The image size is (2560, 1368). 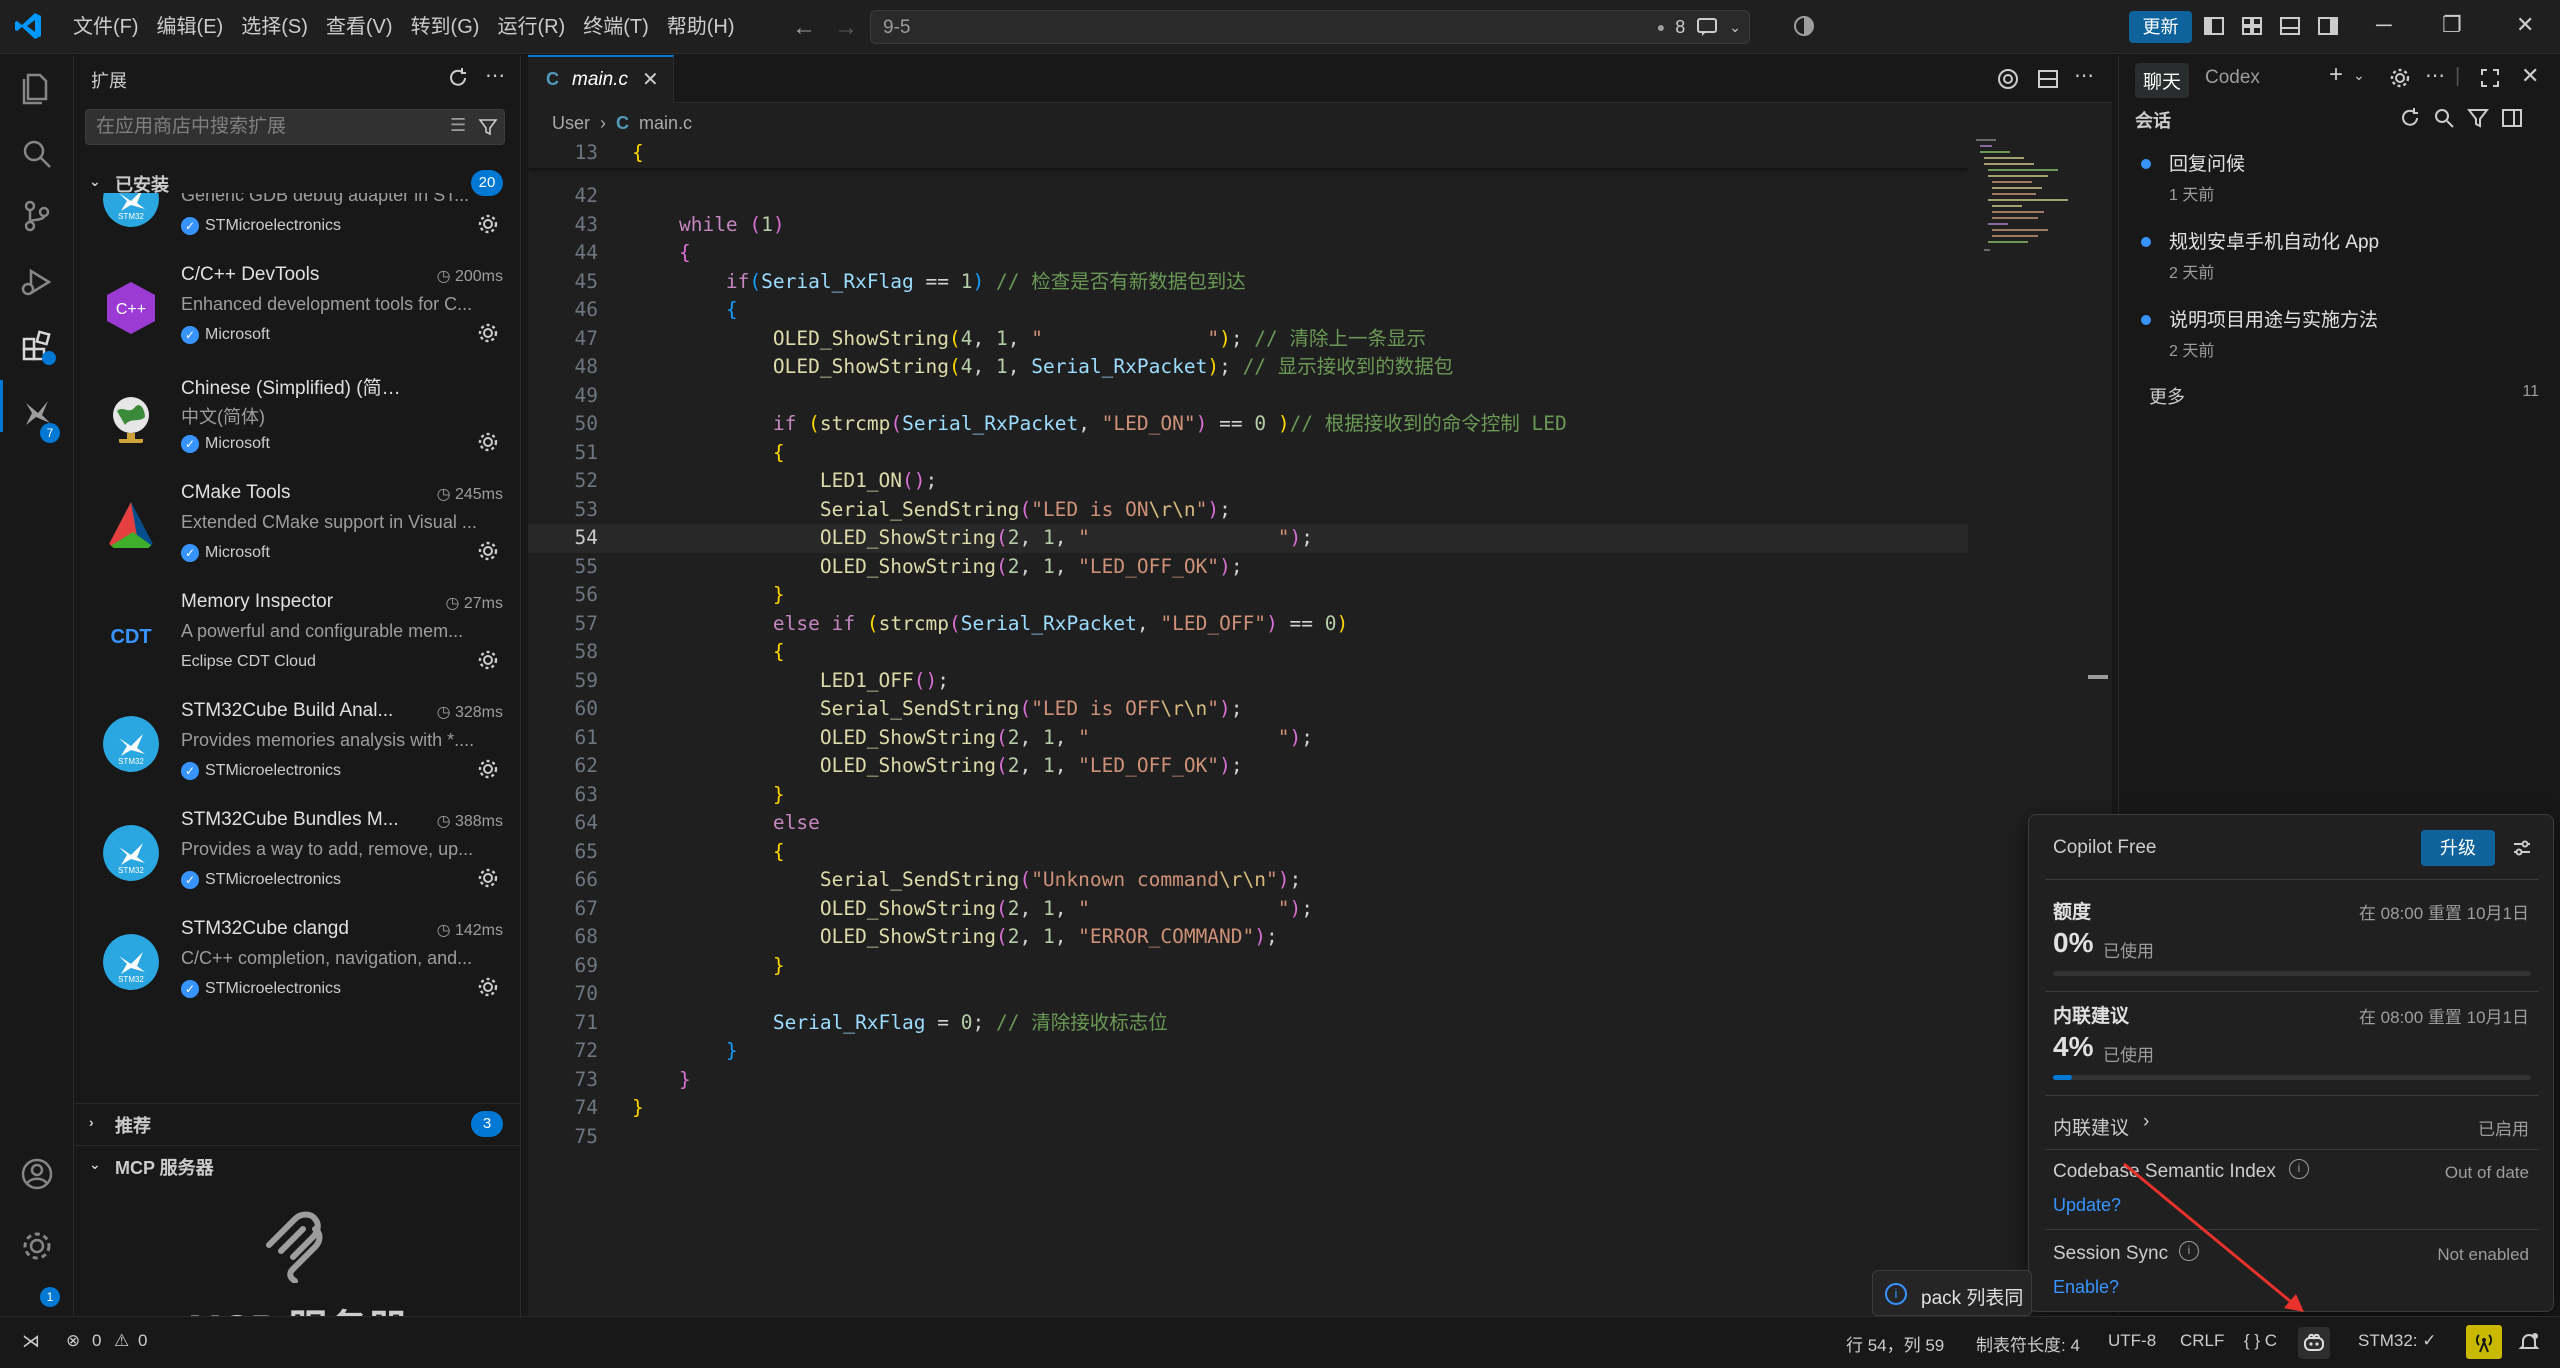 I want to click on breadcrumb-file: main.c, so click(x=665, y=123).